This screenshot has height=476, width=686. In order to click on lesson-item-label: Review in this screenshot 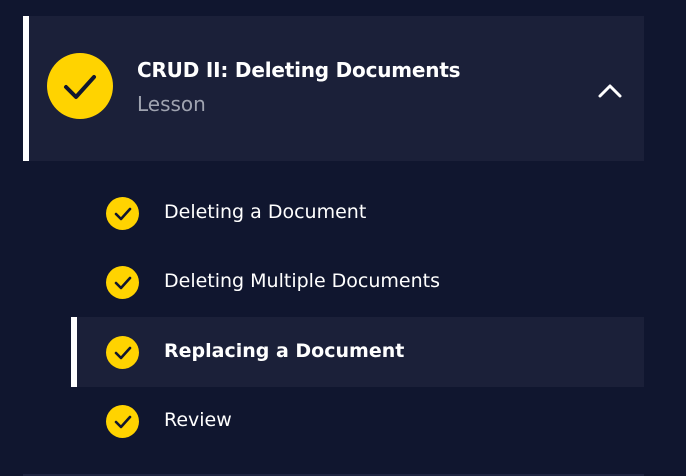, I will do `click(198, 420)`.